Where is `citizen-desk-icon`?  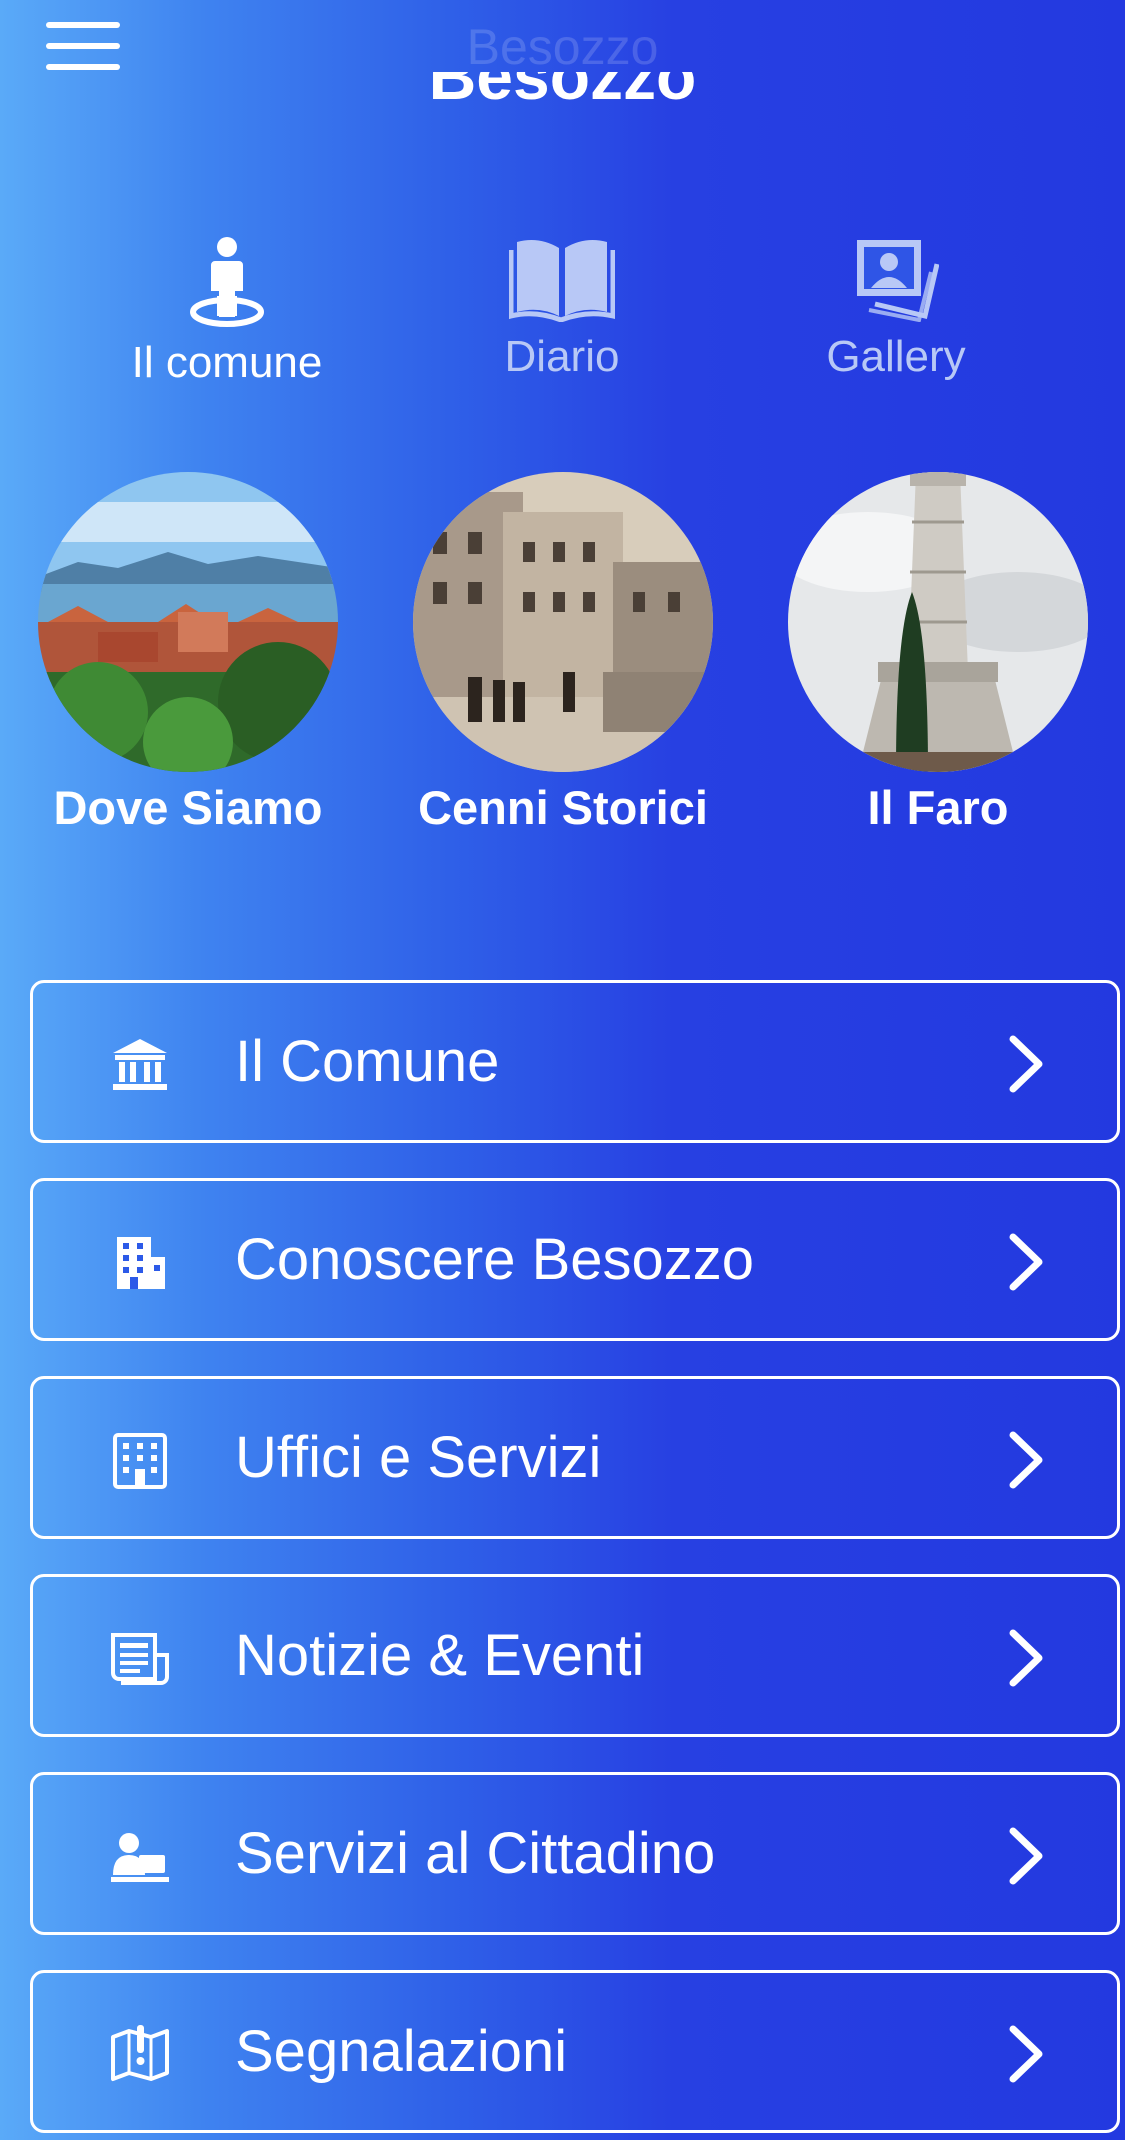
citizen-desk-icon is located at coordinates (140, 1857).